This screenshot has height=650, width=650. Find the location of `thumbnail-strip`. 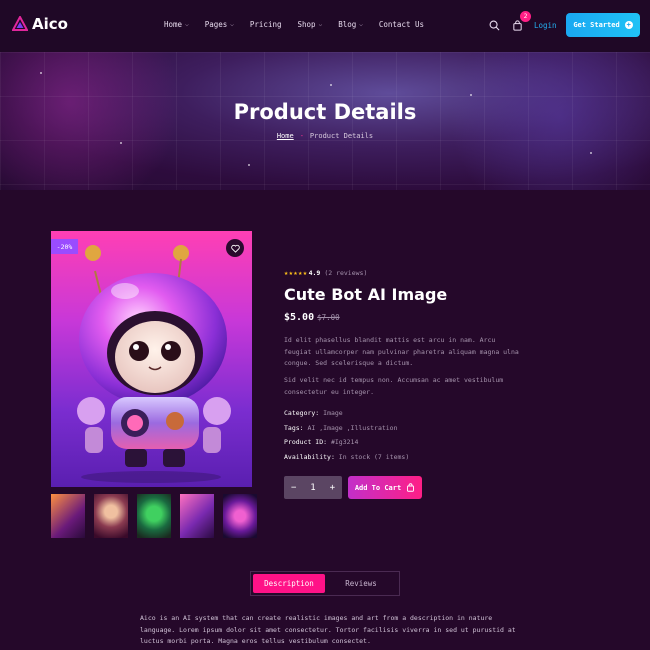

thumbnail-strip is located at coordinates (154, 516).